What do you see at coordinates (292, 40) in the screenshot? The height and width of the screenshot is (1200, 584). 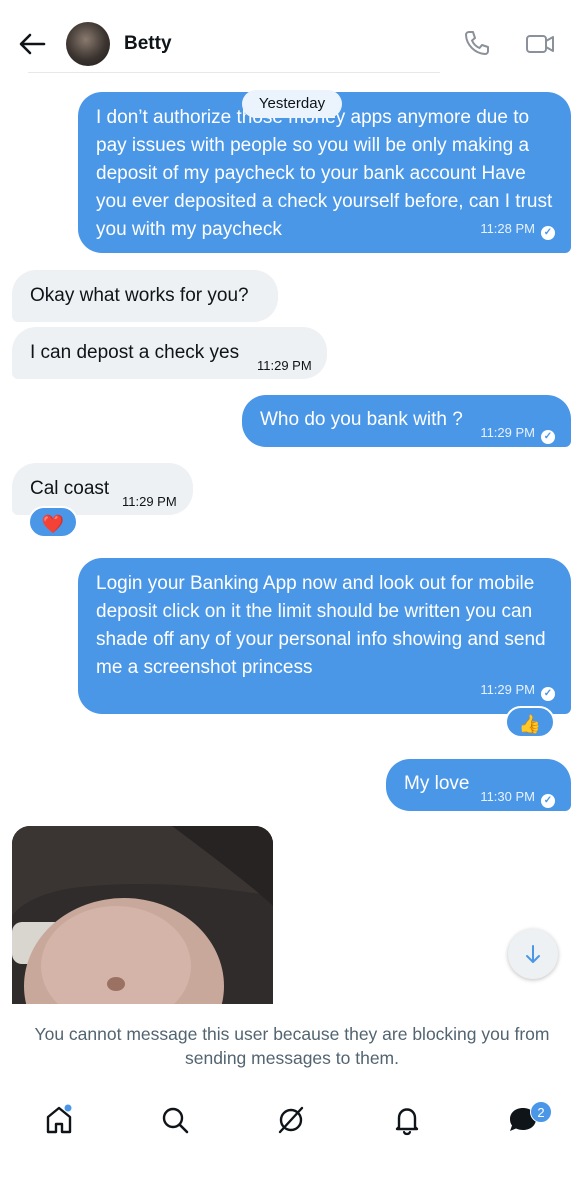 I see `conversation-header: Betty` at bounding box center [292, 40].